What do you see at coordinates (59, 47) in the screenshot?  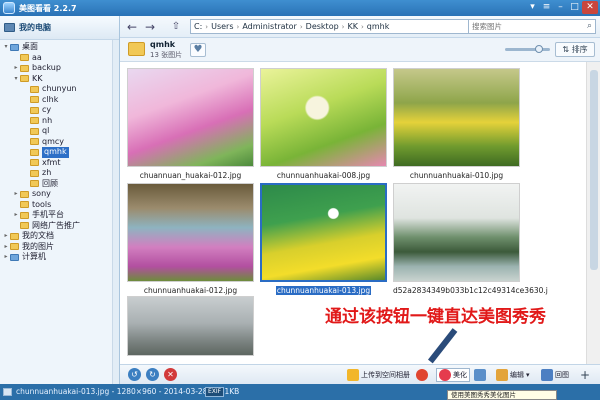 I see `tree-item-0: ▾ 桌面` at bounding box center [59, 47].